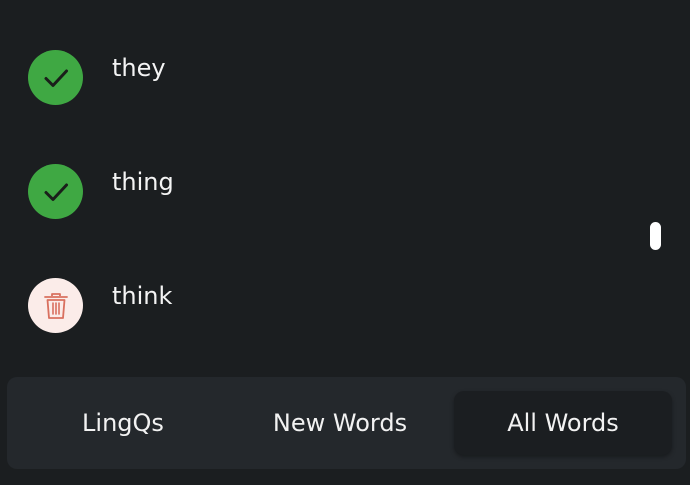 The width and height of the screenshot is (690, 485). I want to click on delete-button, so click(55, 305).